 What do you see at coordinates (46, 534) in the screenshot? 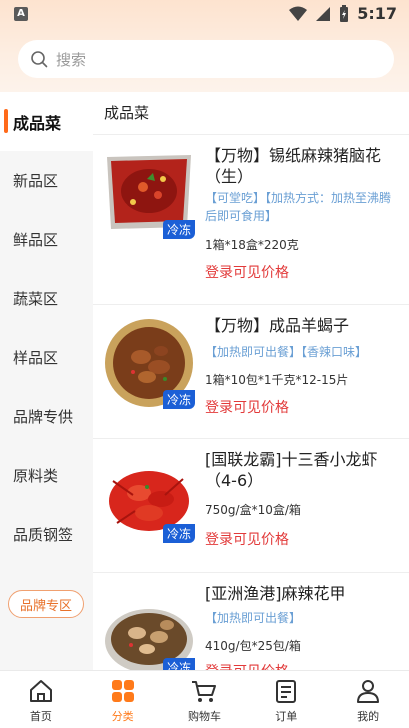
I see `sidebar-item-steel-skewers: 品质钢签` at bounding box center [46, 534].